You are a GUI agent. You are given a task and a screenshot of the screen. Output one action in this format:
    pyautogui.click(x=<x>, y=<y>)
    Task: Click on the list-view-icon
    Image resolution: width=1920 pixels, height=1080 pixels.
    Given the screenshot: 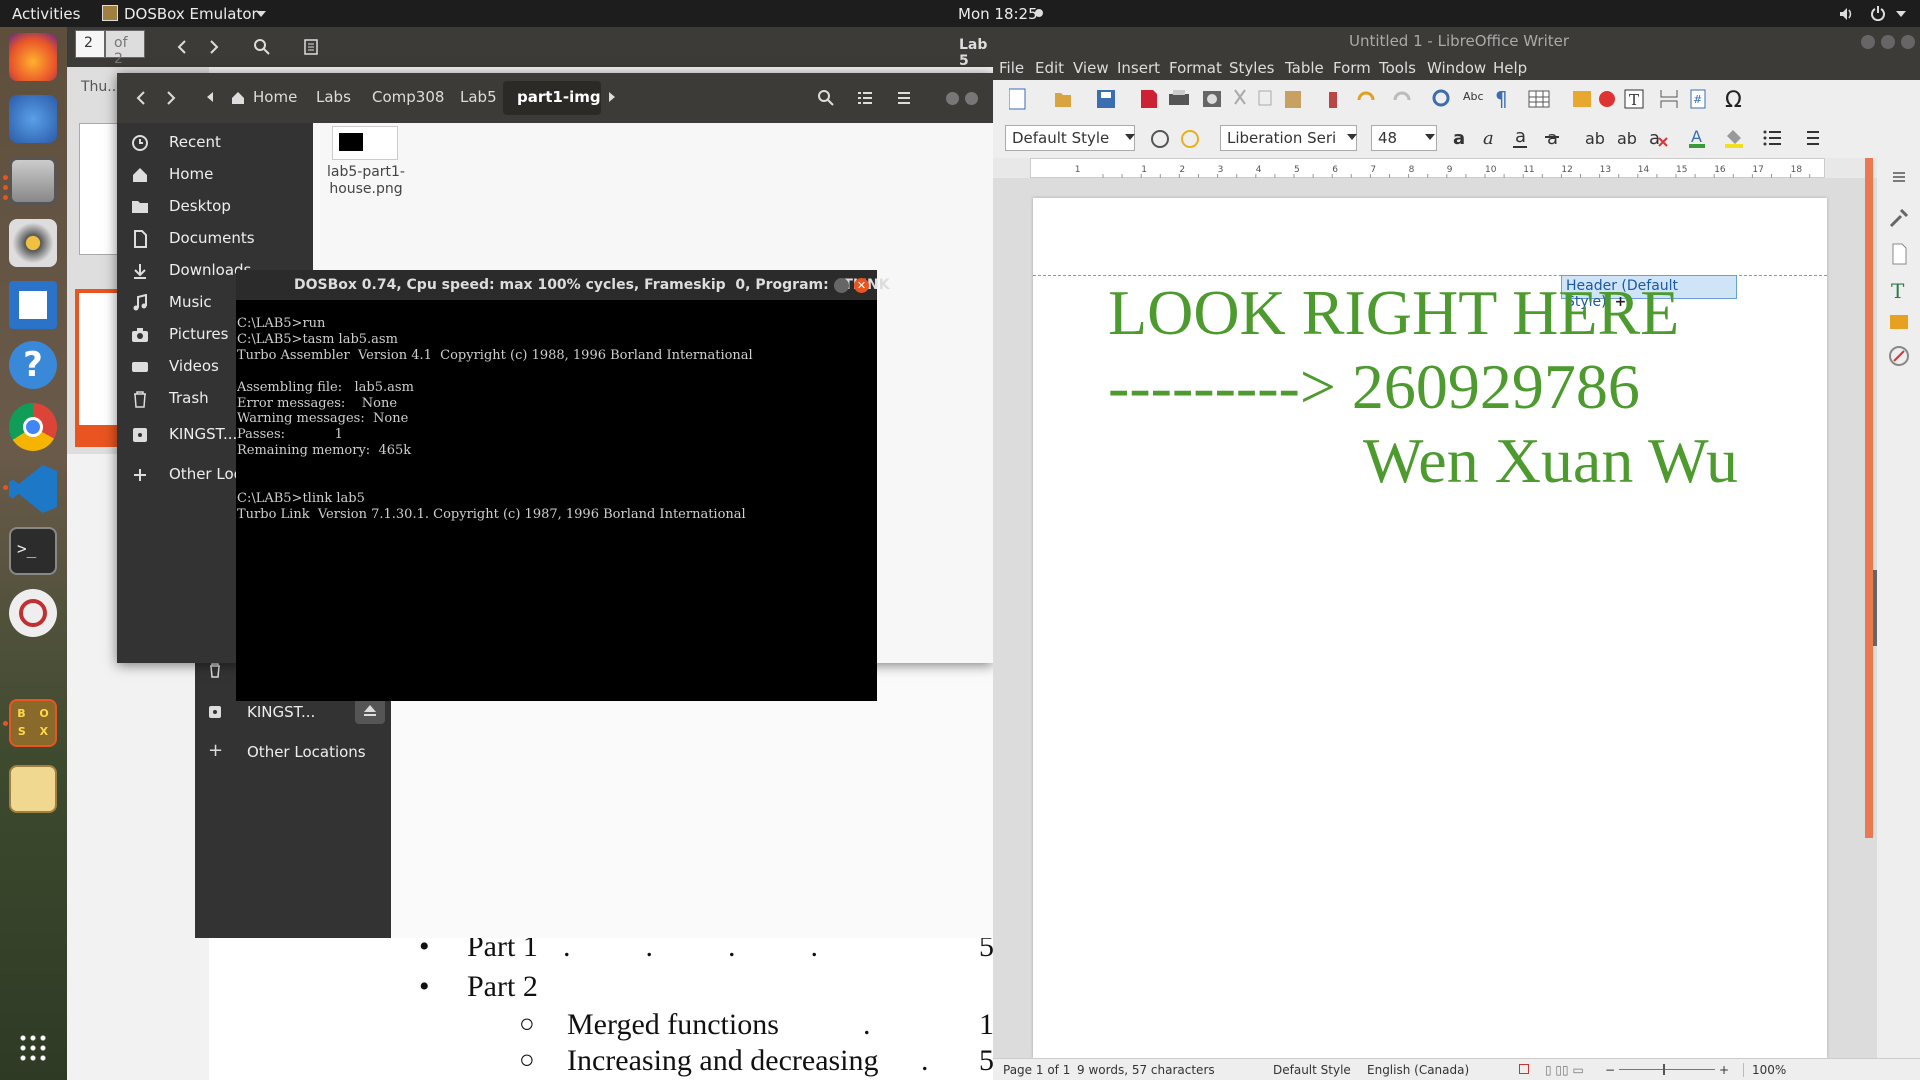 What is the action you would take?
    pyautogui.click(x=865, y=98)
    